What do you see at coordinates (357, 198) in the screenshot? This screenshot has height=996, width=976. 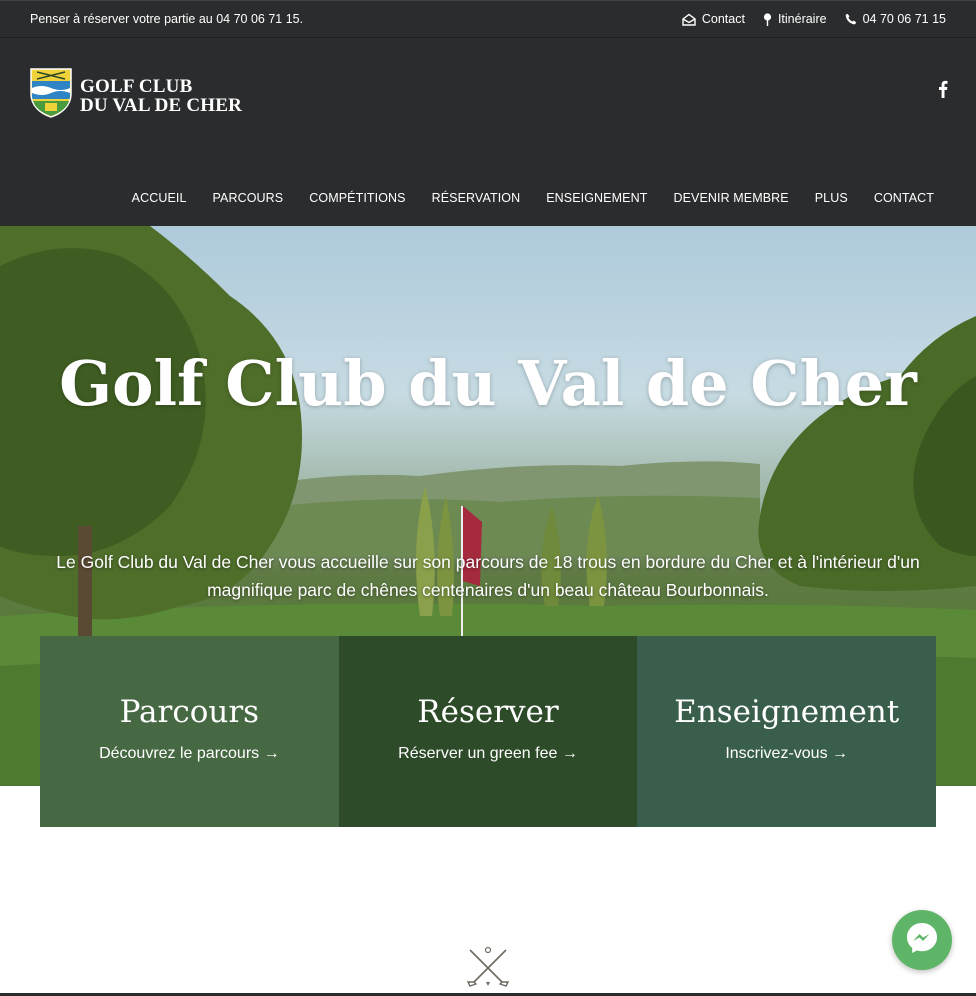 I see `nav-competitions: COMPÉTITIONS` at bounding box center [357, 198].